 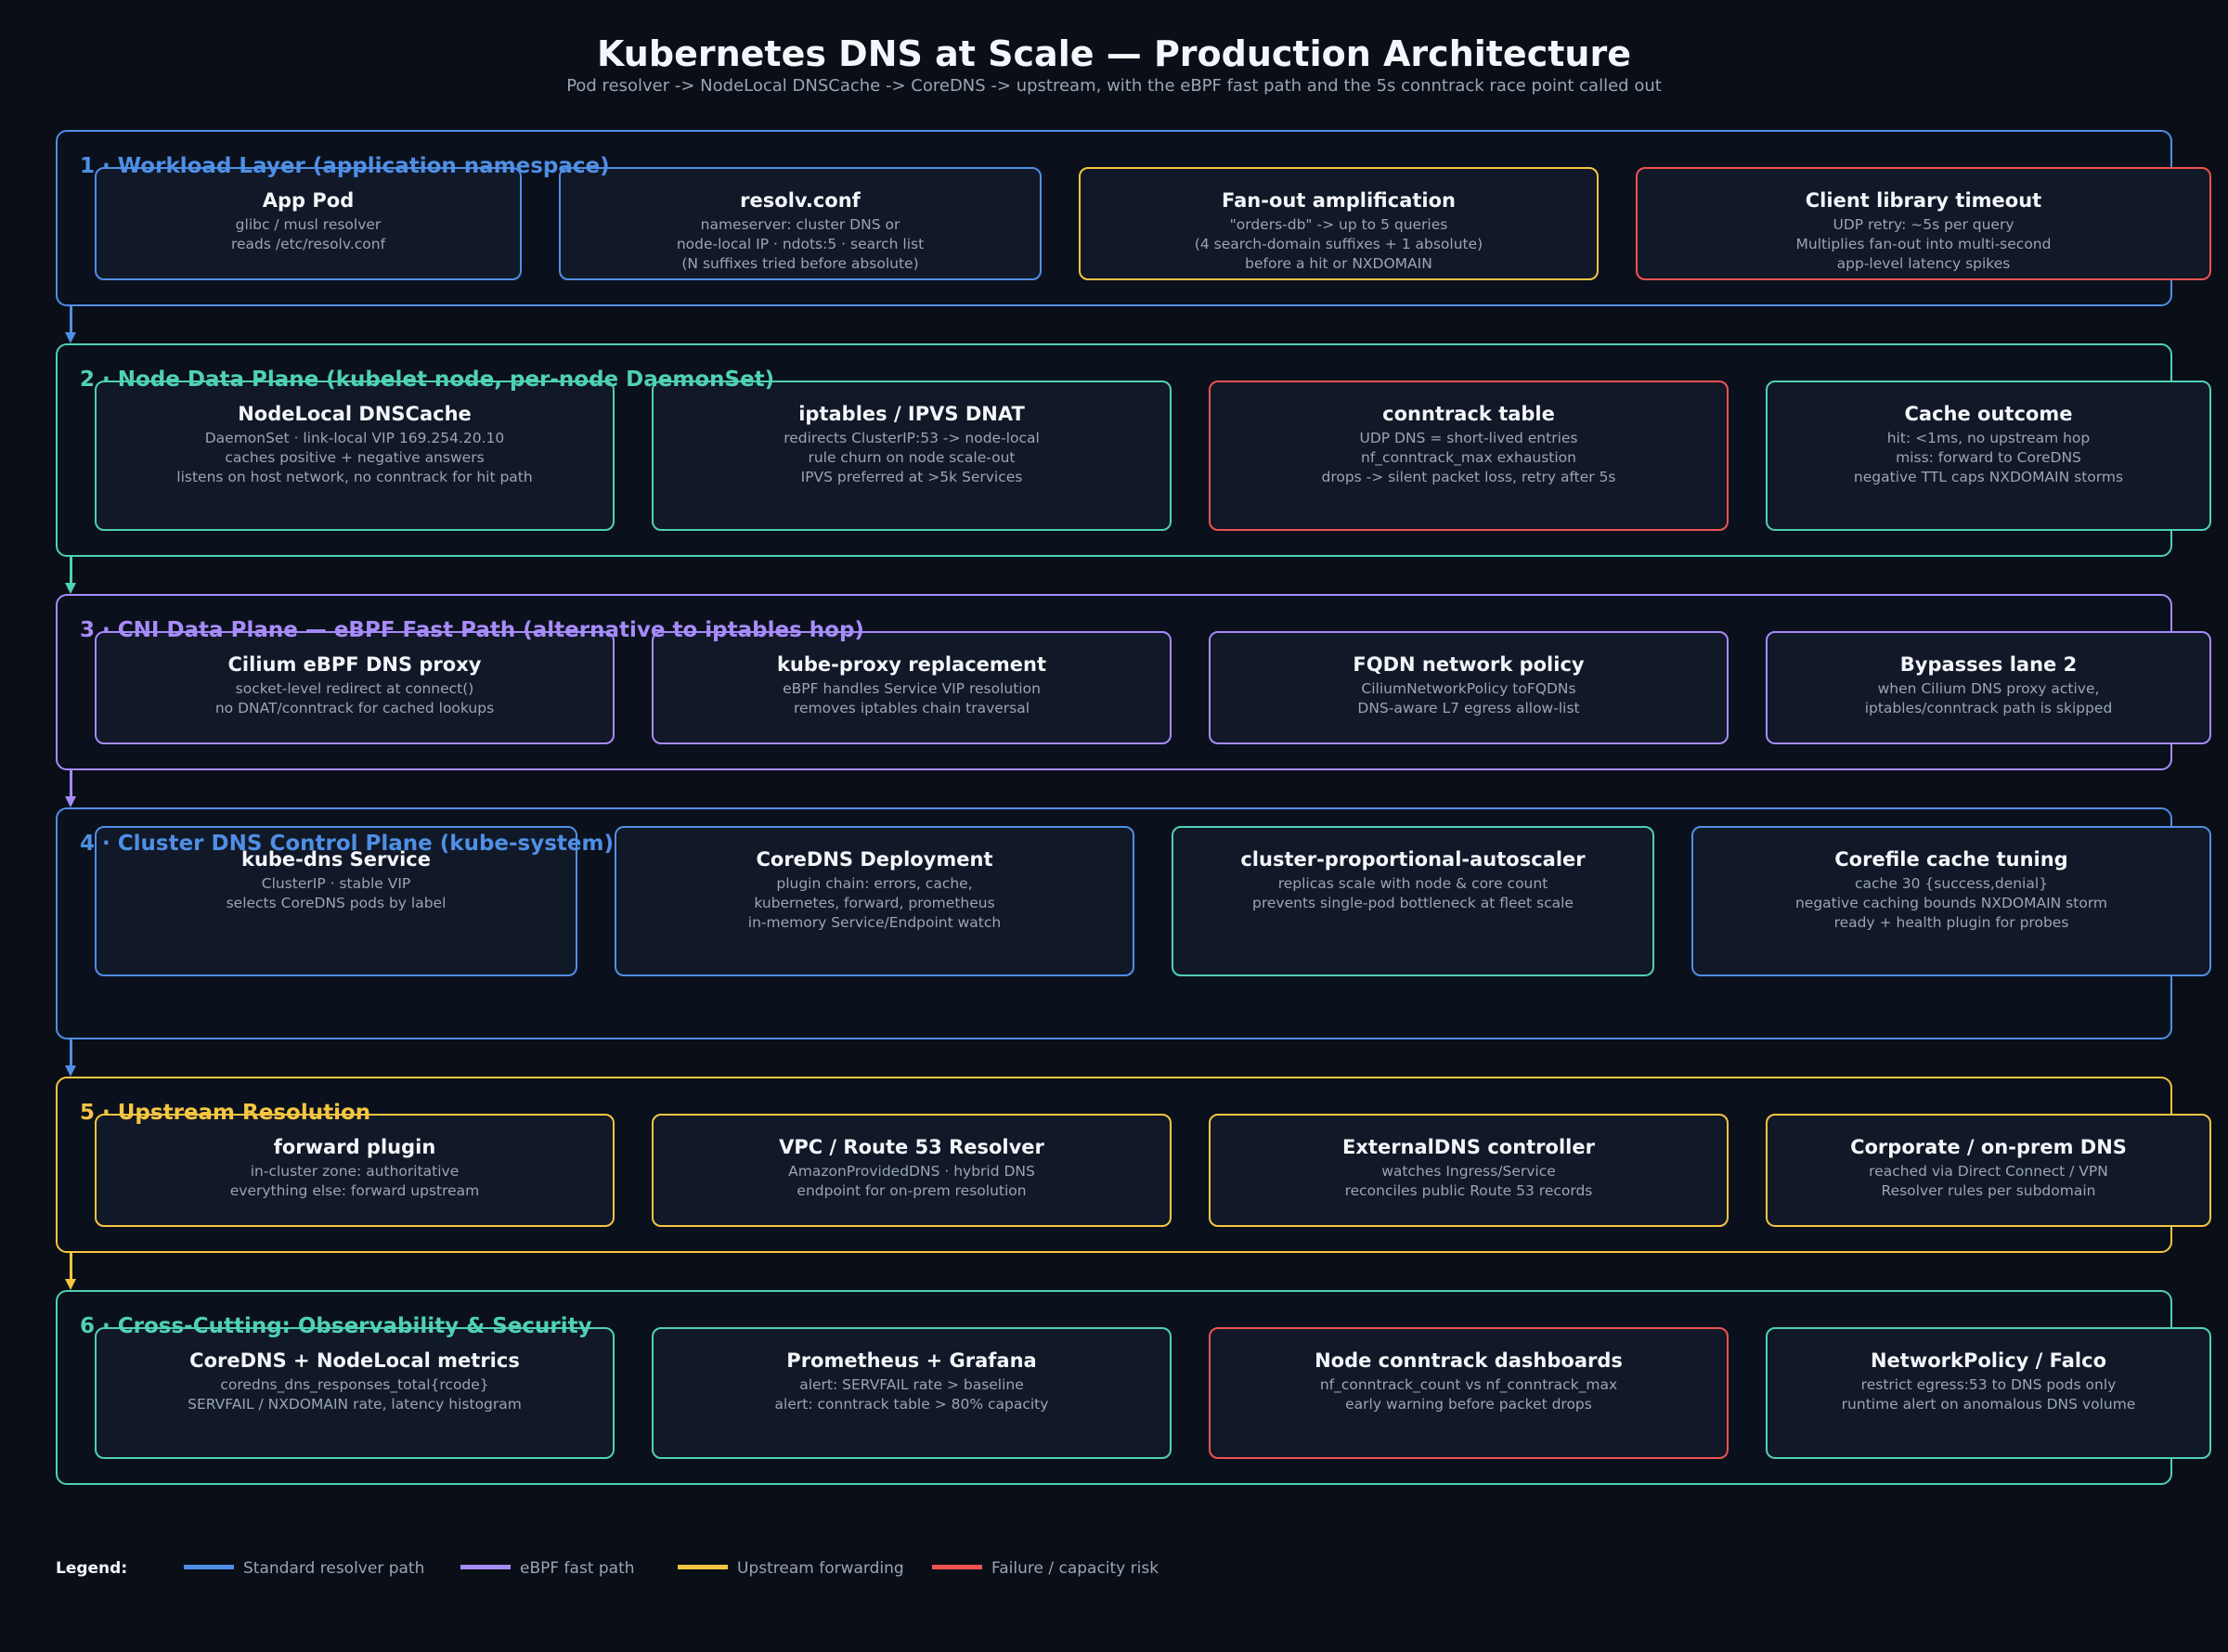 What do you see at coordinates (308, 244) in the screenshot?
I see `component-detail-line: reads /etc/resolv.conf` at bounding box center [308, 244].